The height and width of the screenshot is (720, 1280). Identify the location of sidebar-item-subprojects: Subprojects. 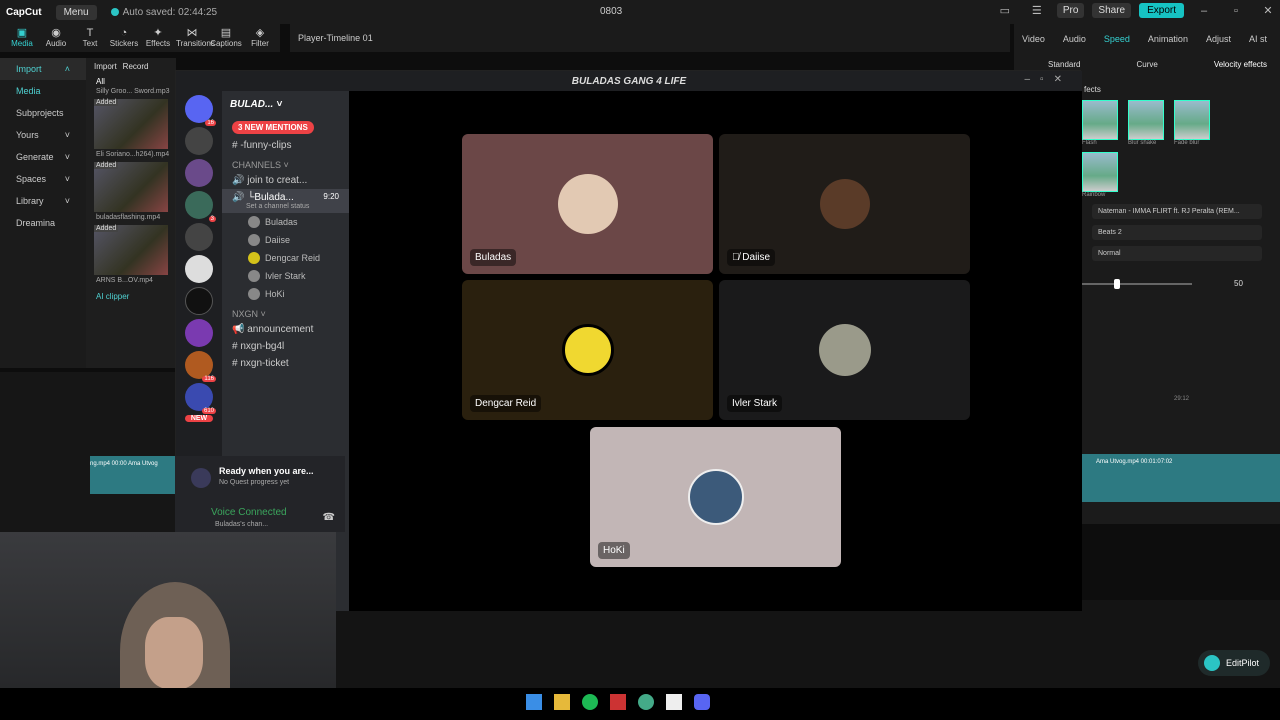
(43, 113).